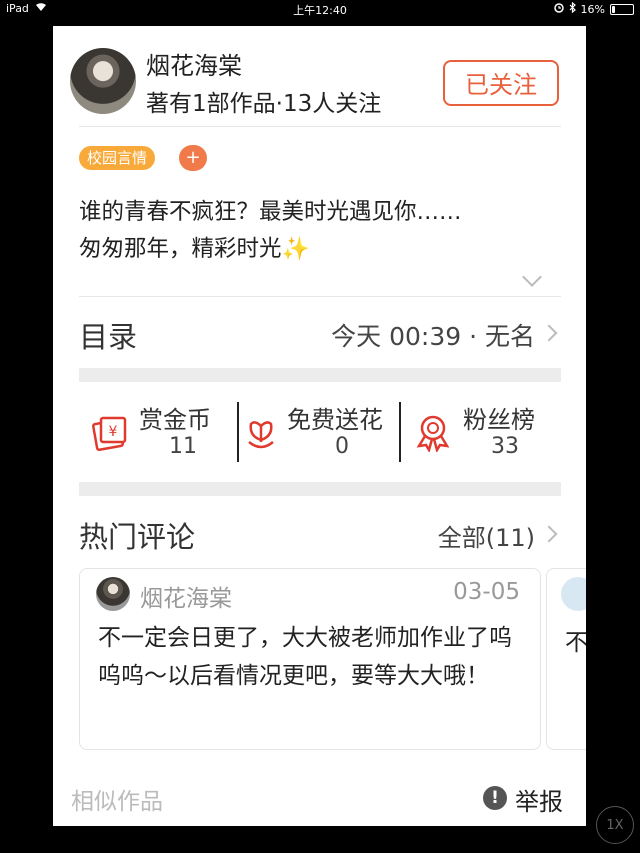 The image size is (640, 853). I want to click on author-avatar, so click(103, 81).